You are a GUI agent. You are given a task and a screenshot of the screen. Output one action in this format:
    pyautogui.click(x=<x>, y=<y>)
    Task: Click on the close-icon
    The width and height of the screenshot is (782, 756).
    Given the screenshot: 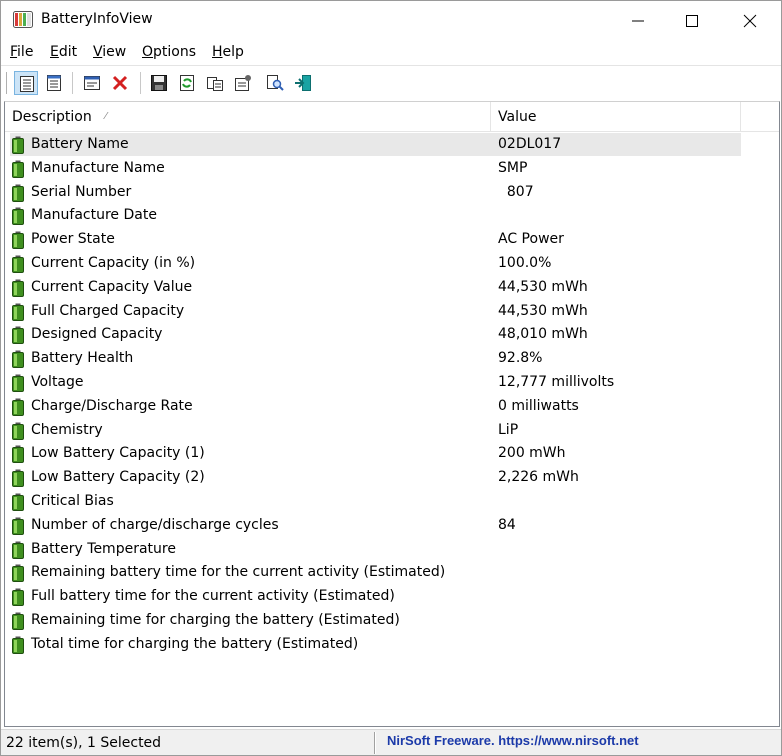 What is the action you would take?
    pyautogui.click(x=750, y=21)
    